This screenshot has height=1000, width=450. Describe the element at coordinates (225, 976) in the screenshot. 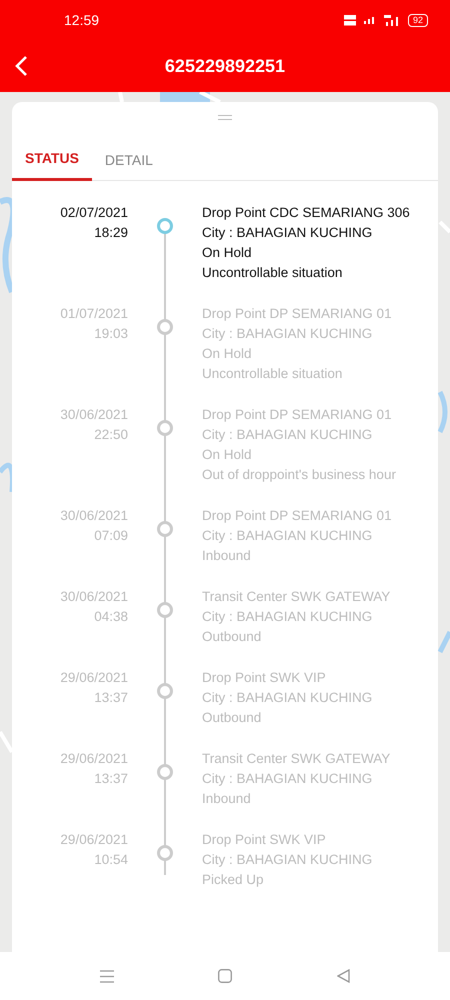

I see `home-icon` at that location.